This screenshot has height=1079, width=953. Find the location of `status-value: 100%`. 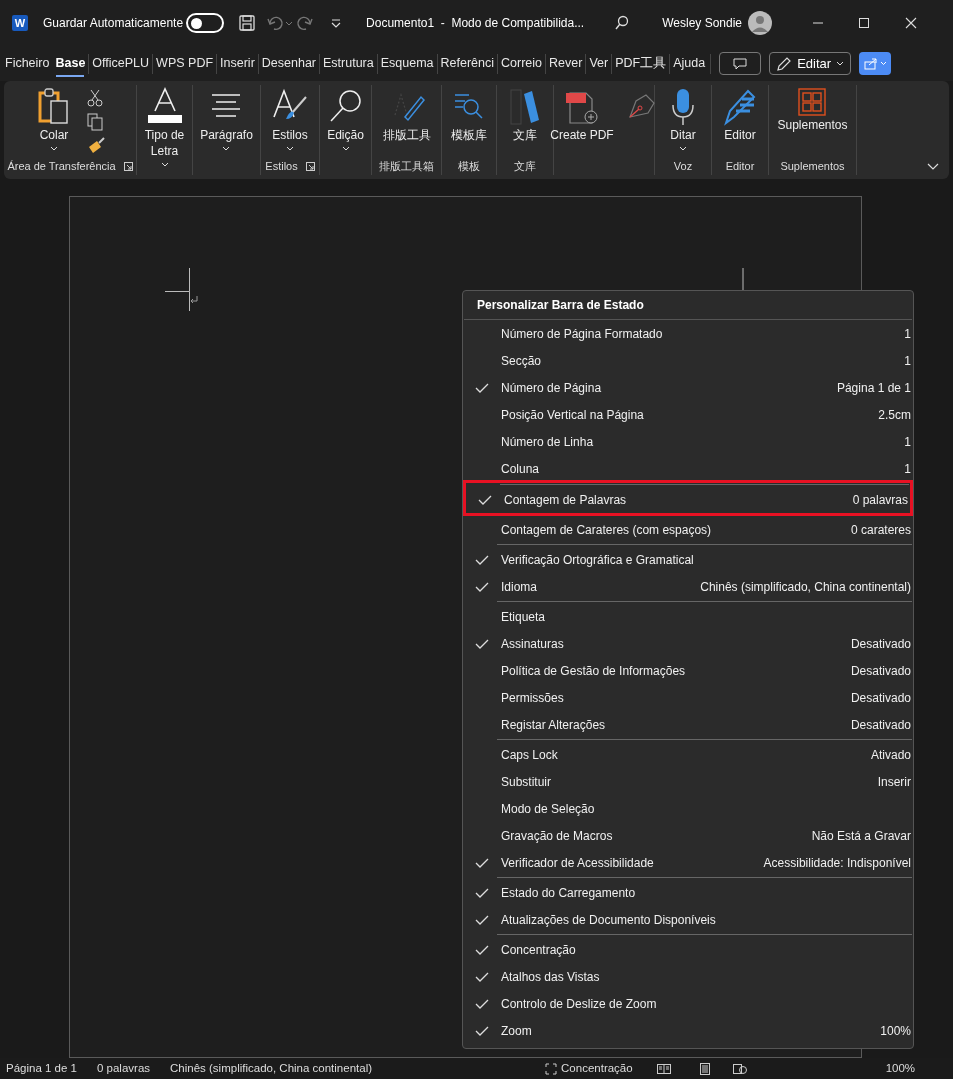

status-value: 100% is located at coordinates (895, 1031).